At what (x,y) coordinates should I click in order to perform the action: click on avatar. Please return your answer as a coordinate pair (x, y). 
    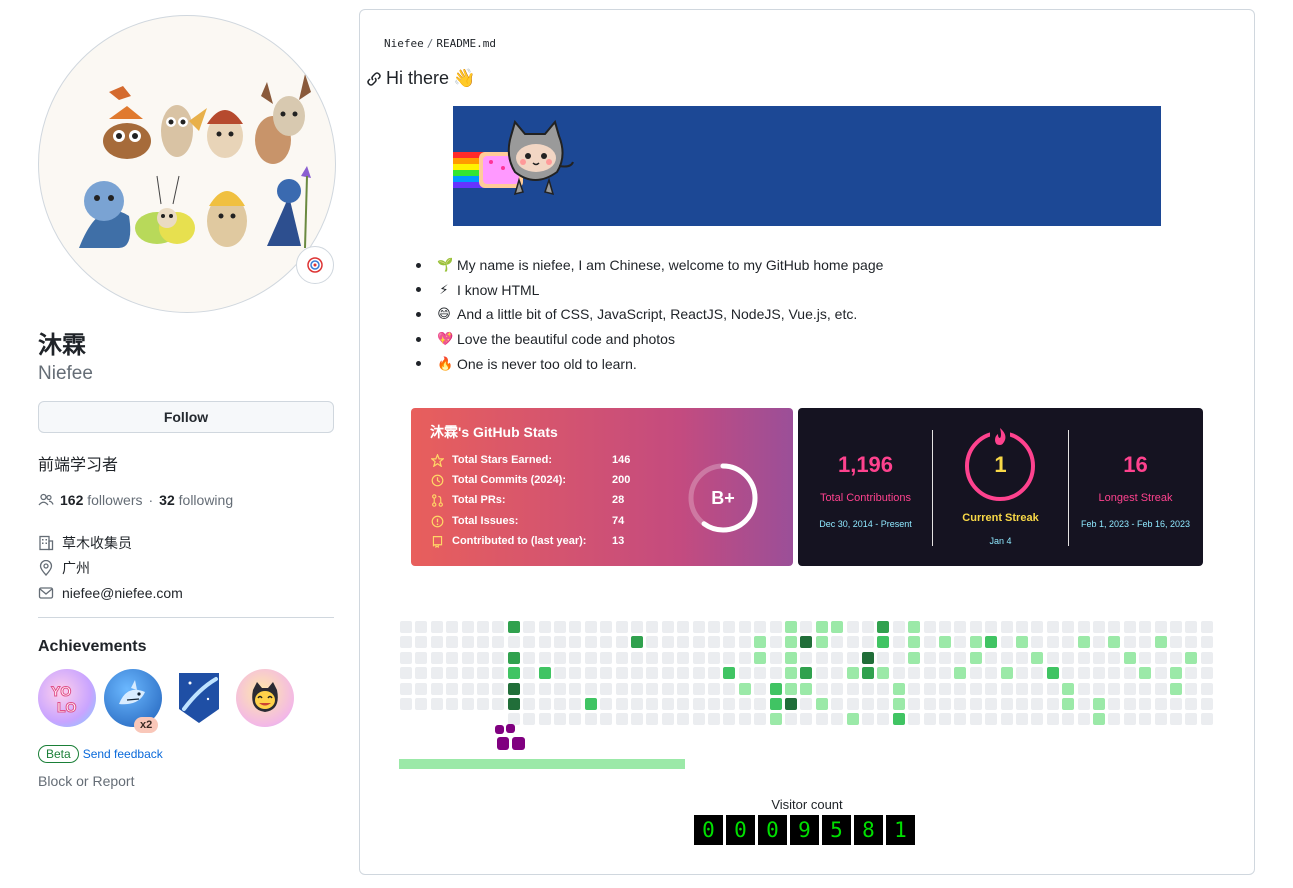
    Looking at the image, I should click on (187, 164).